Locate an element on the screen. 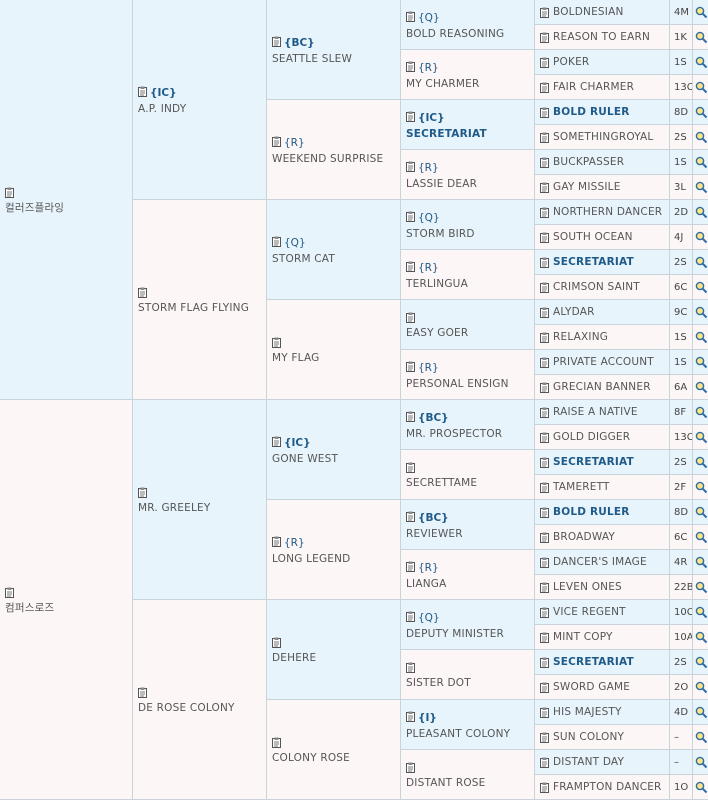 This screenshot has height=800, width=708. gen4-horse-10: SECRETTAME is located at coordinates (468, 475).